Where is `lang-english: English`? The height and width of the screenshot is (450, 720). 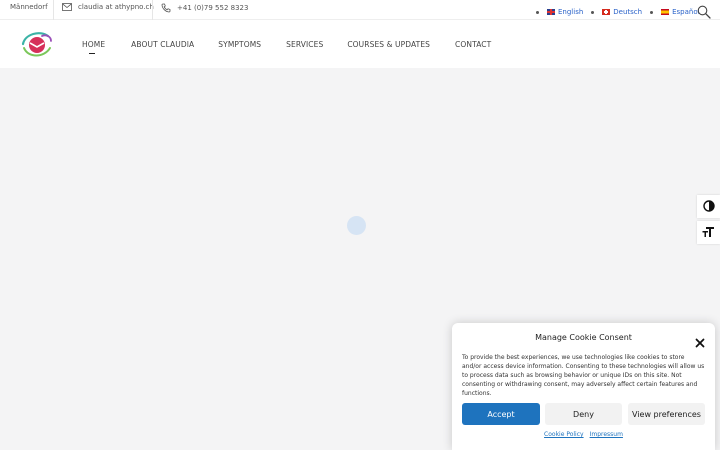 lang-english: English is located at coordinates (559, 12).